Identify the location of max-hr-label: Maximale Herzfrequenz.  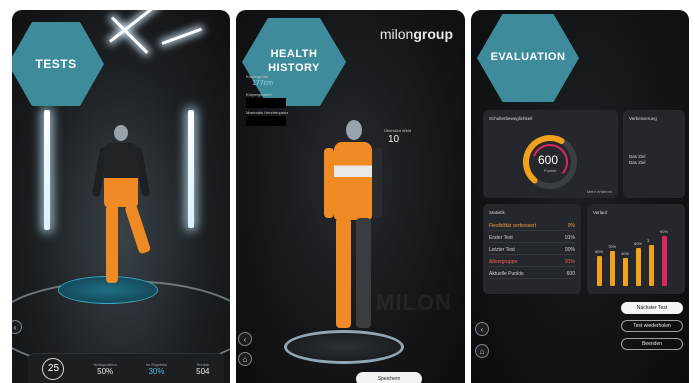
(267, 112).